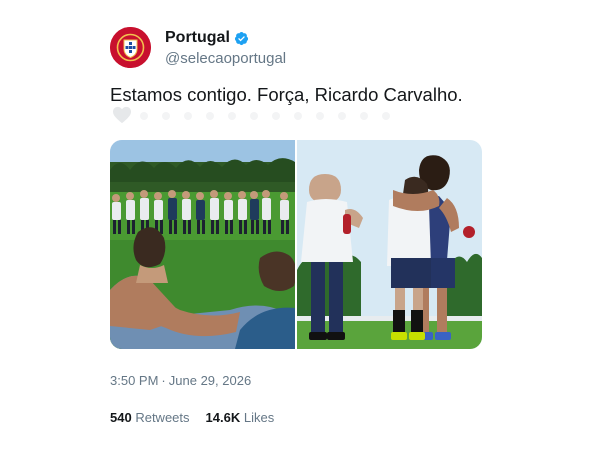 Image resolution: width=603 pixels, height=452 pixels. I want to click on tweet-time: 3:50 PM, so click(134, 380).